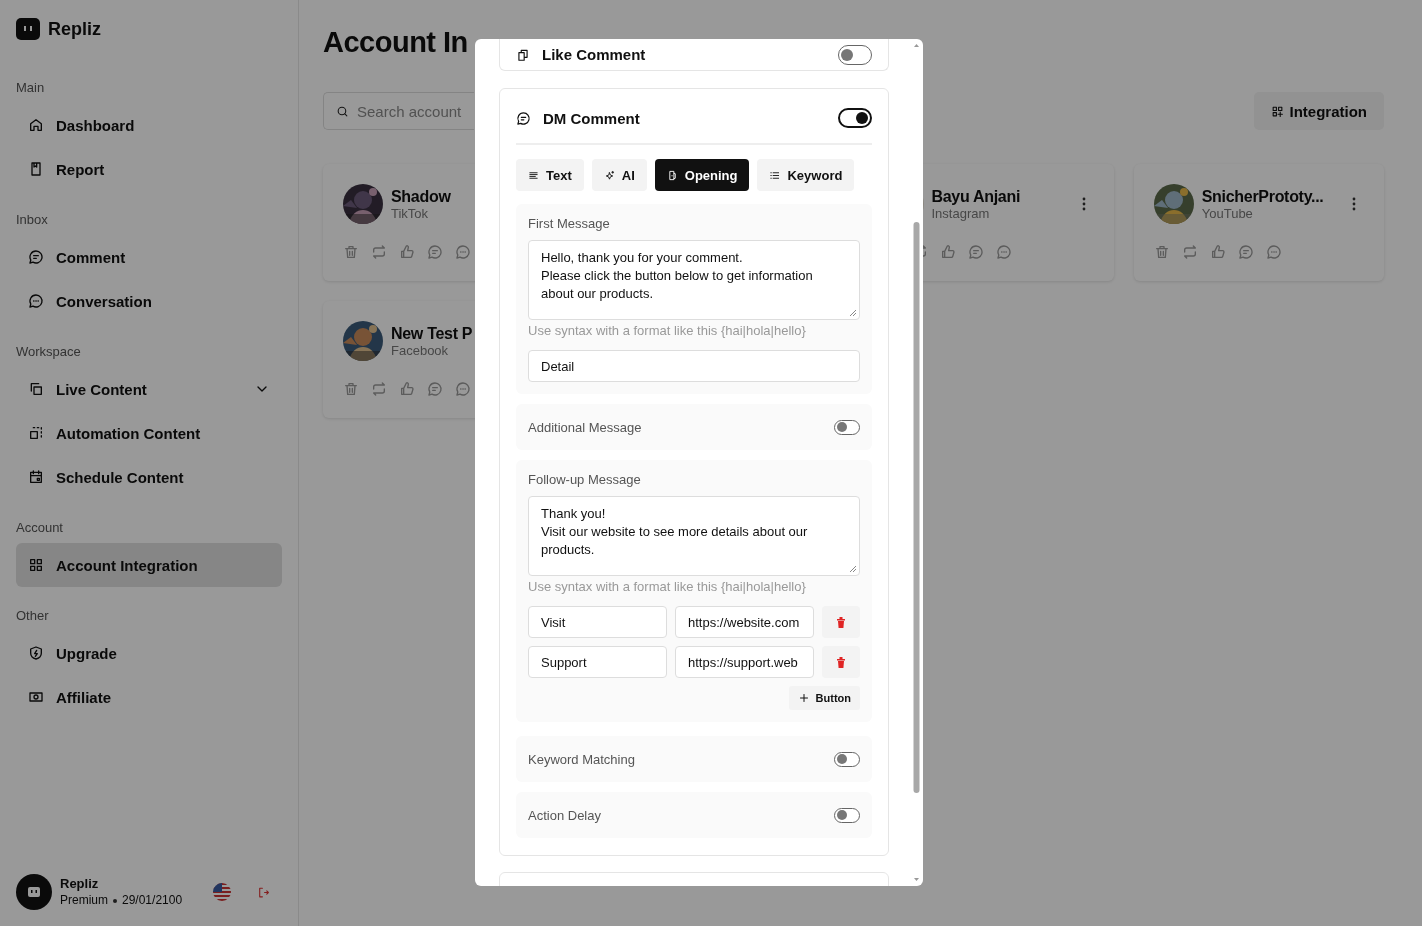 The width and height of the screenshot is (1422, 926). Describe the element at coordinates (421, 196) in the screenshot. I see `account-name: Shadow` at that location.